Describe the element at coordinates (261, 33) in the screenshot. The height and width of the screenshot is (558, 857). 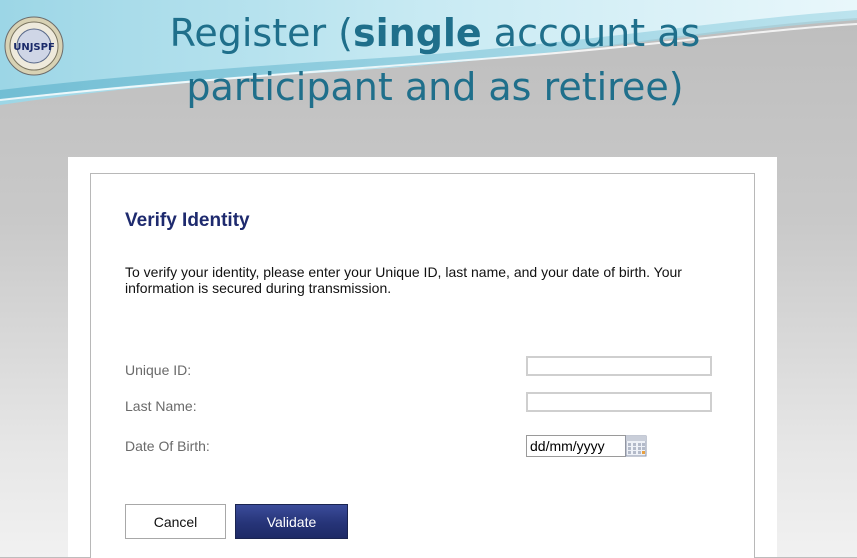
I see `slide-title-part1: Register (` at that location.